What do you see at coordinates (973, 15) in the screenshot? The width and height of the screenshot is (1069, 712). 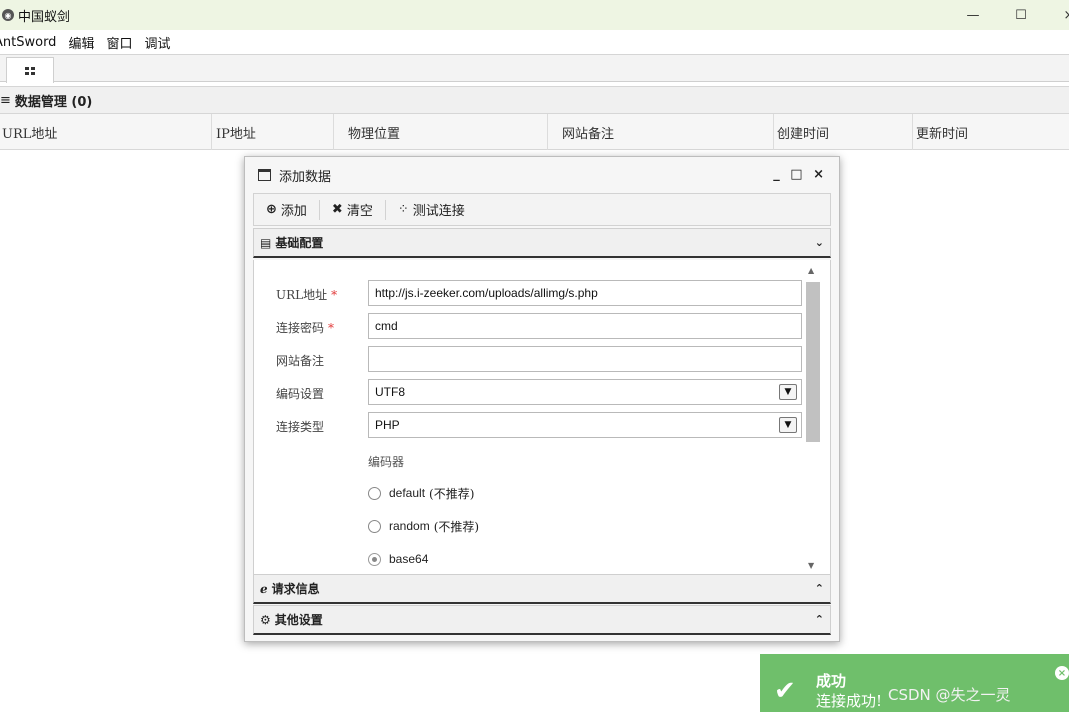 I see `minimize-button: —` at bounding box center [973, 15].